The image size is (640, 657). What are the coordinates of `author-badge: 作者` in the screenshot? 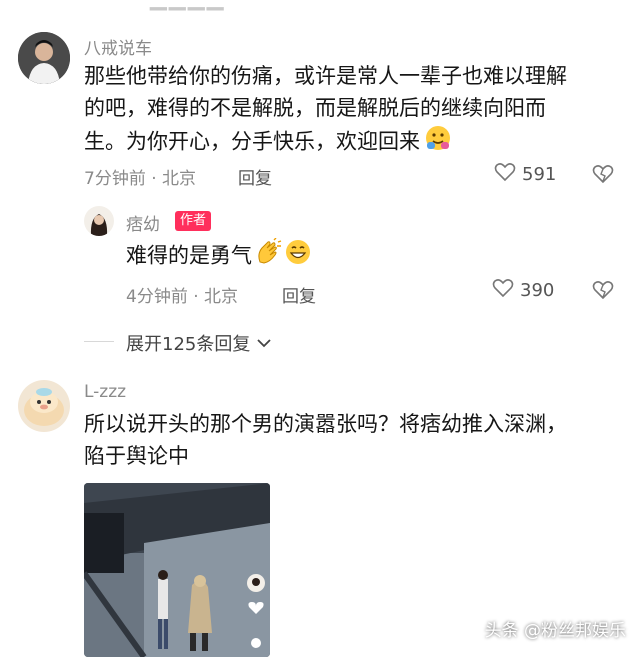 It's located at (193, 221).